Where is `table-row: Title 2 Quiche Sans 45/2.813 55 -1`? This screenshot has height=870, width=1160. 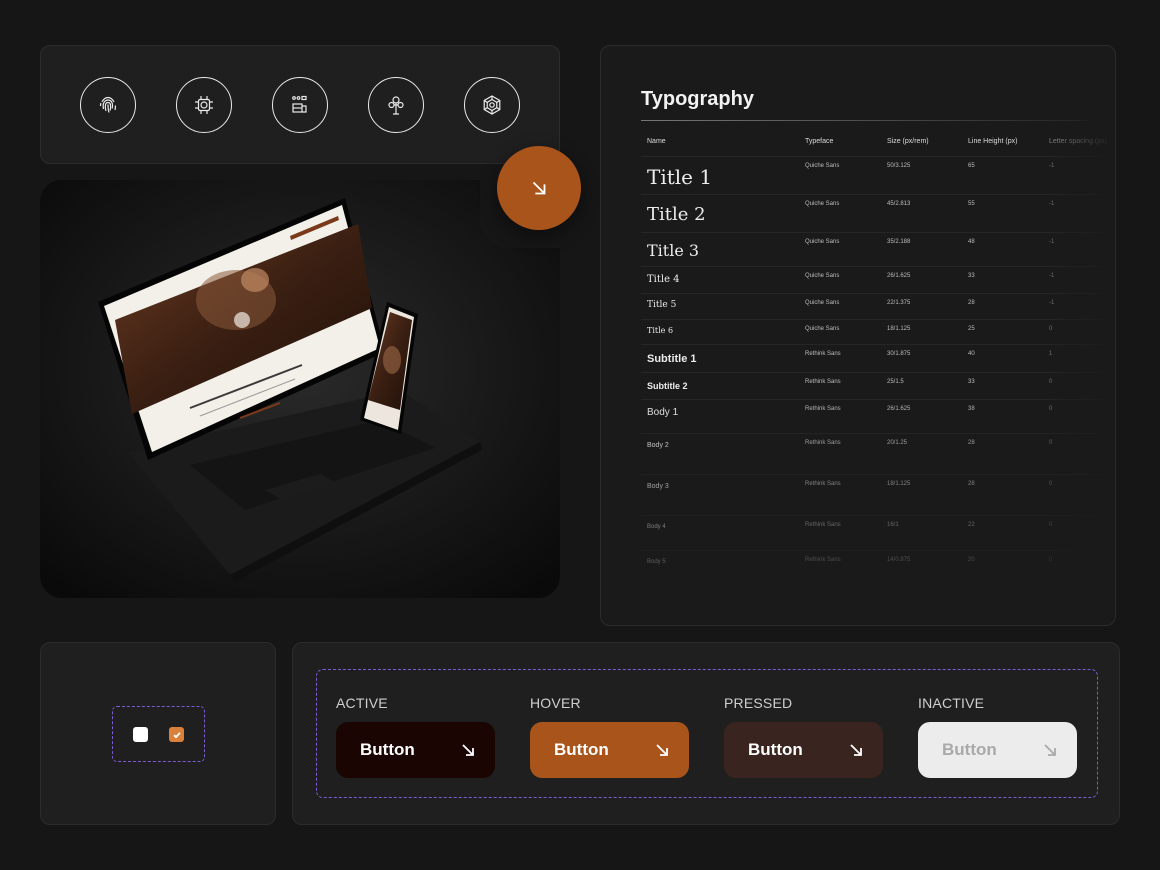 table-row: Title 2 Quiche Sans 45/2.813 55 -1 is located at coordinates (876, 213).